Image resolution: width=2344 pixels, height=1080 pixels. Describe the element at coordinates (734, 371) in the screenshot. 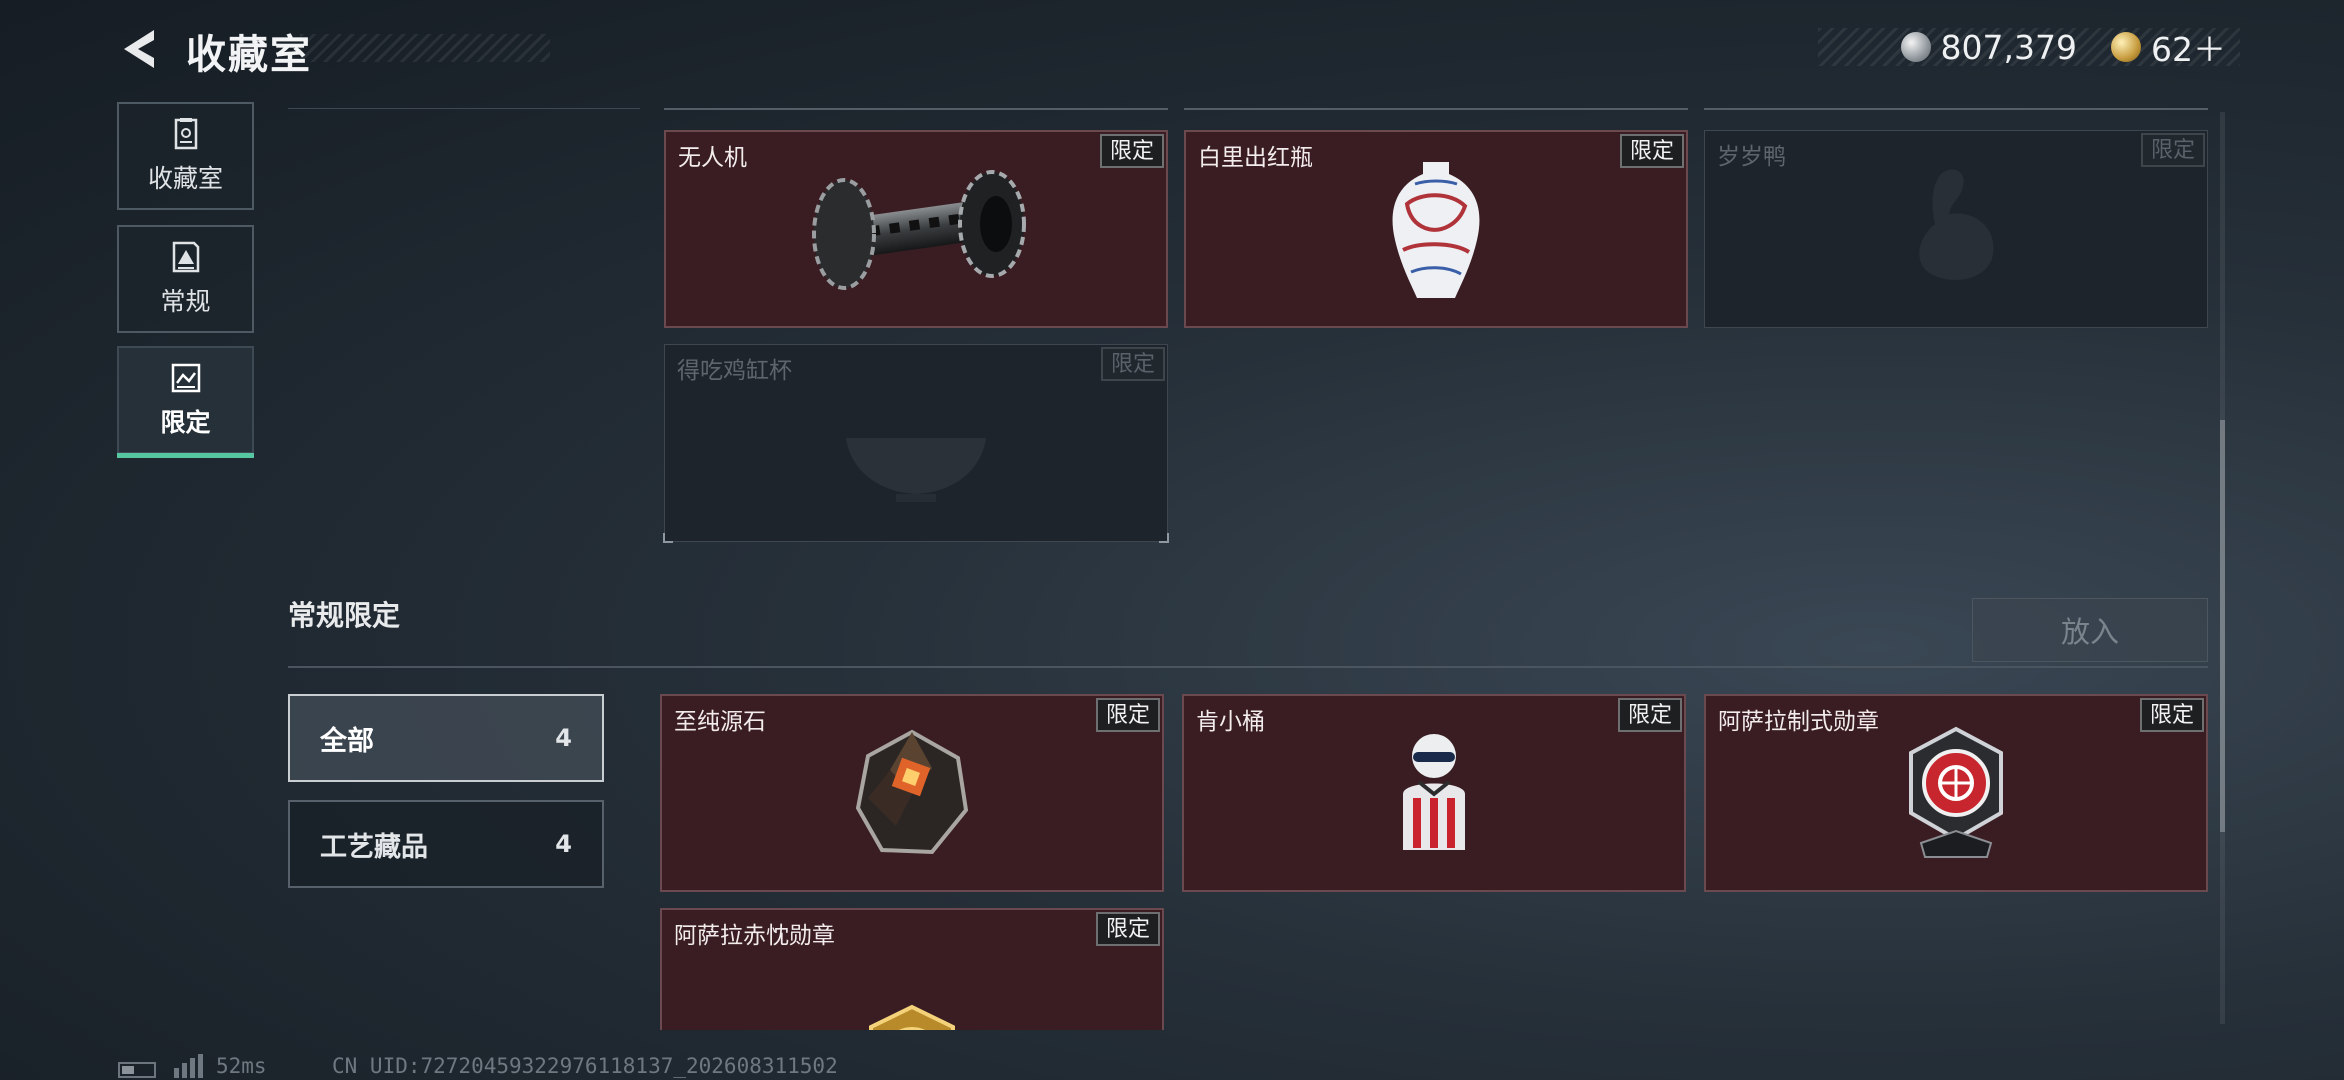

I see `card-name: 得吃鸡缸杯` at that location.